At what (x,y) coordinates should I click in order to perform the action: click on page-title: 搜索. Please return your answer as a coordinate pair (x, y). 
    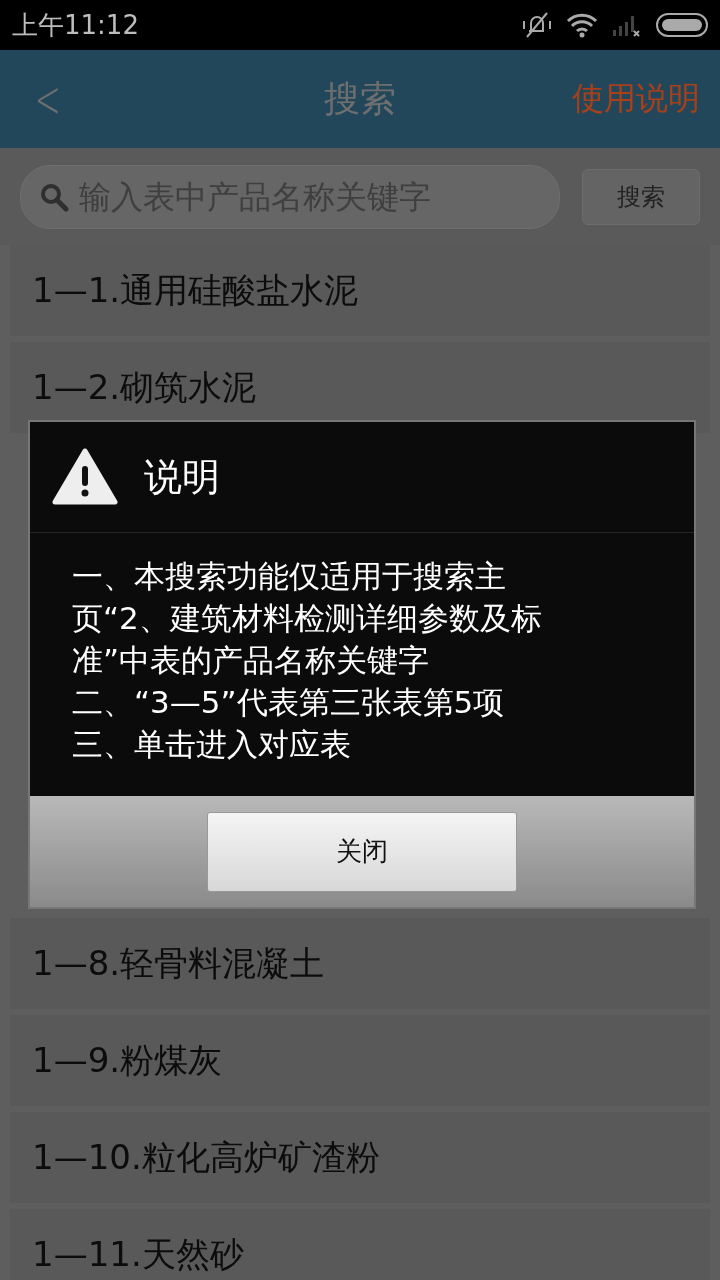
    Looking at the image, I should click on (360, 98).